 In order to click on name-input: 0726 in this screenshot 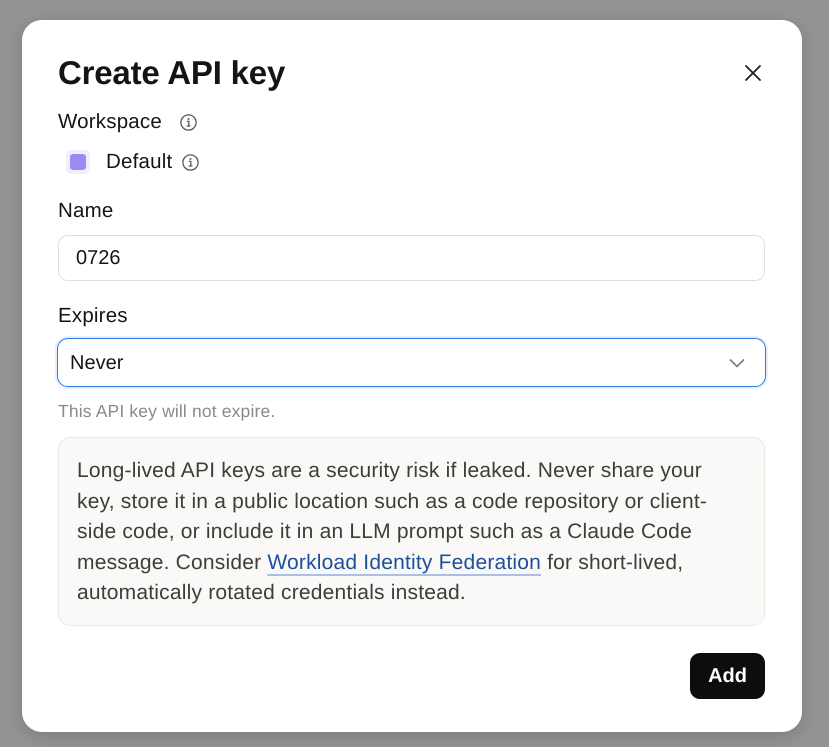, I will do `click(411, 258)`.